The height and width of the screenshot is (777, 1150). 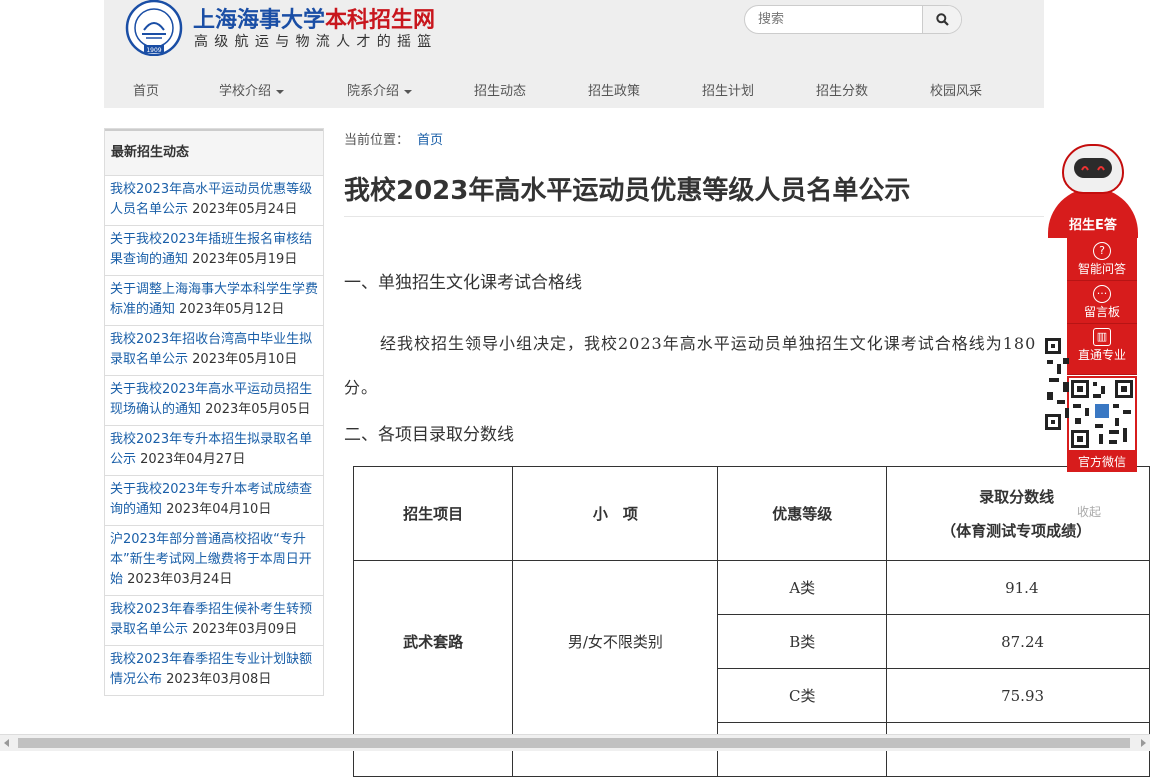 What do you see at coordinates (463, 283) in the screenshot?
I see `section-heading-cutoff: 一、单独招生文化课考试合格线` at bounding box center [463, 283].